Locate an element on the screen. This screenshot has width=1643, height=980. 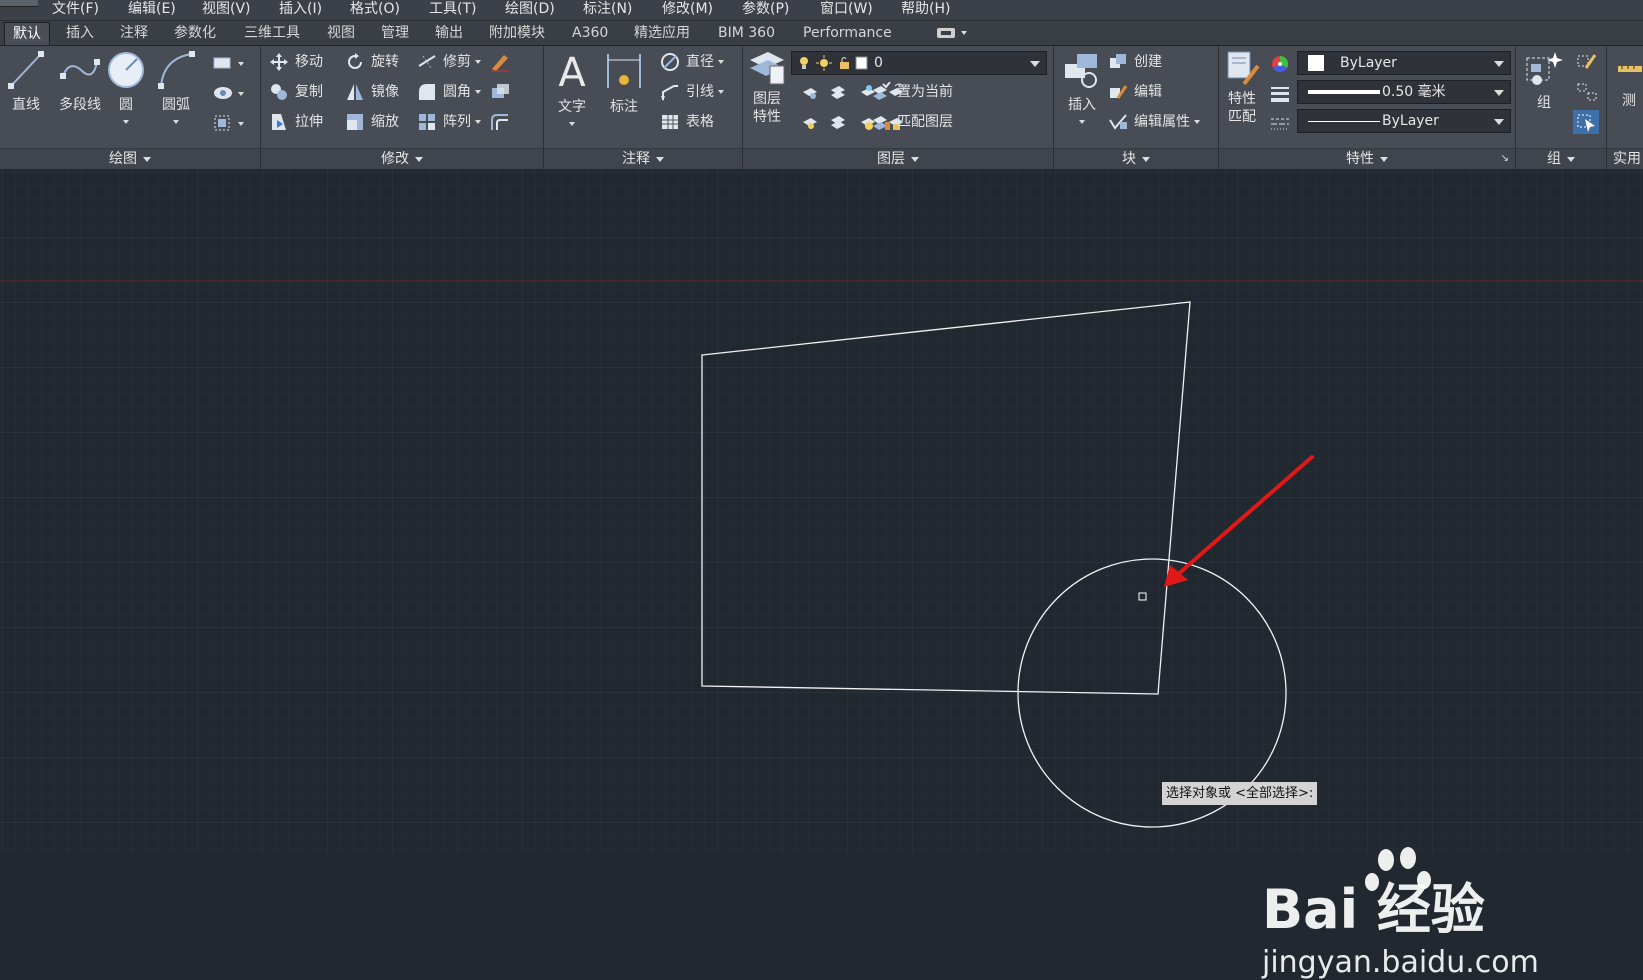
tab-addins: 附加模块 is located at coordinates (517, 33).